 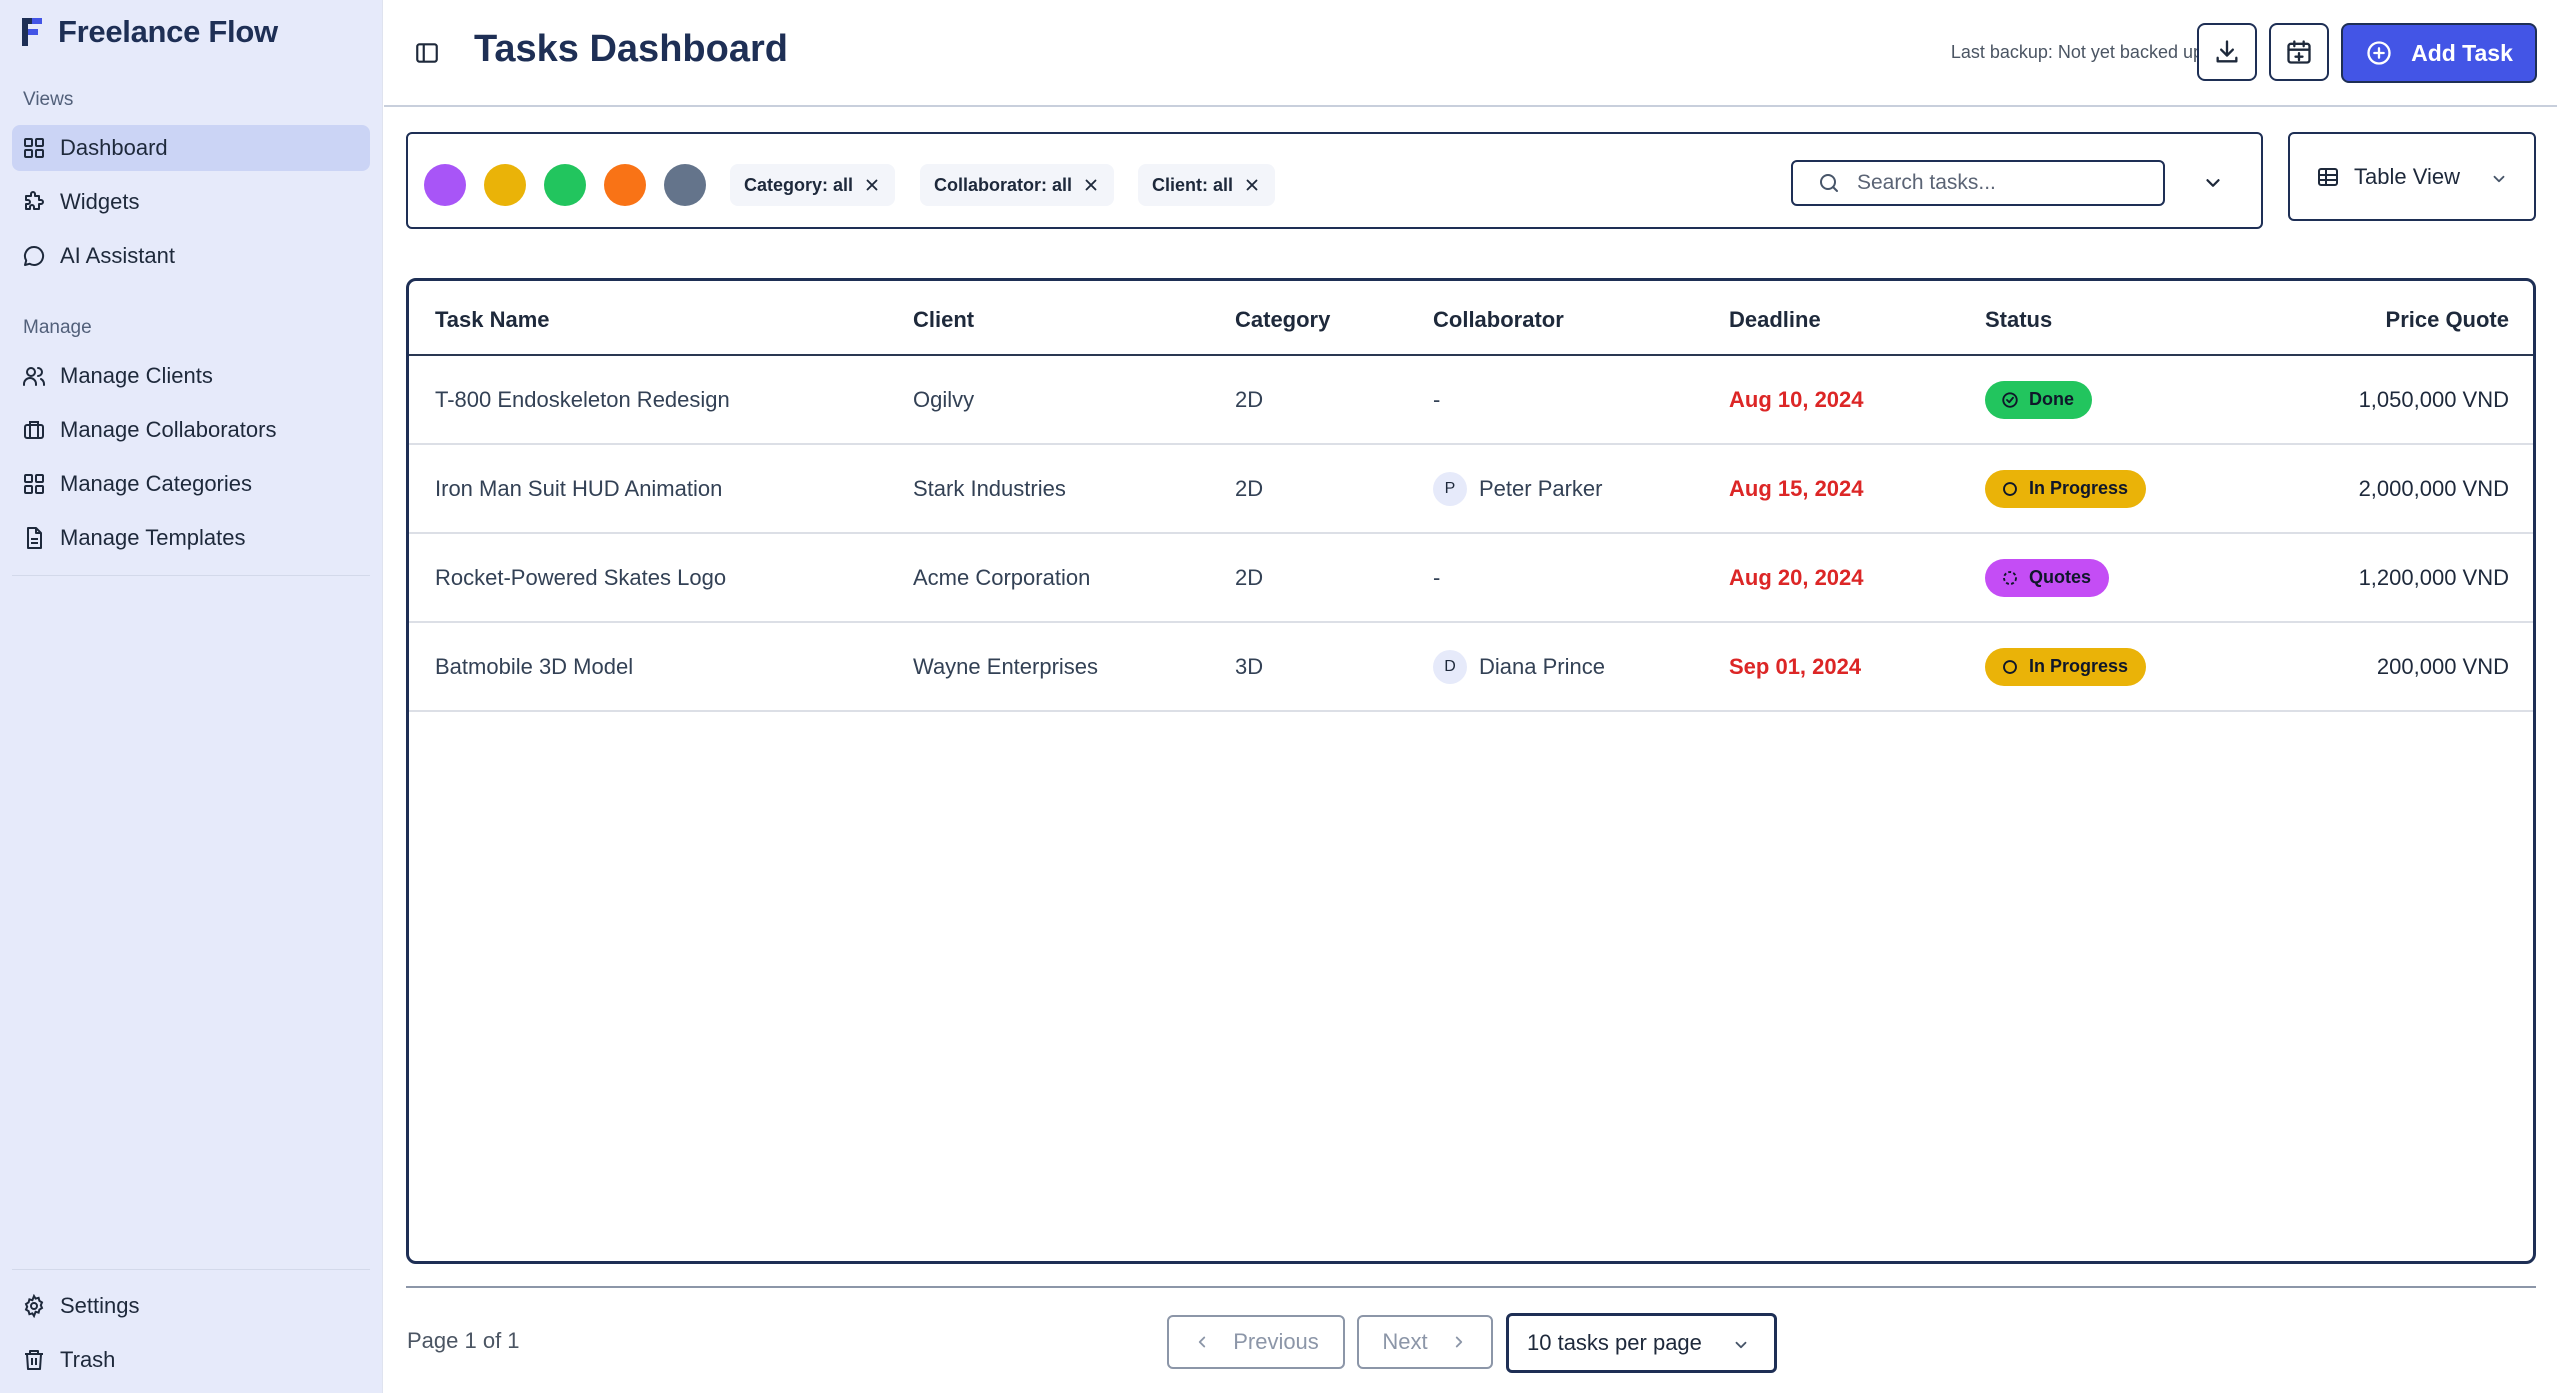 What do you see at coordinates (168, 429) in the screenshot?
I see `sidebar-item-label: Manage Collaborators` at bounding box center [168, 429].